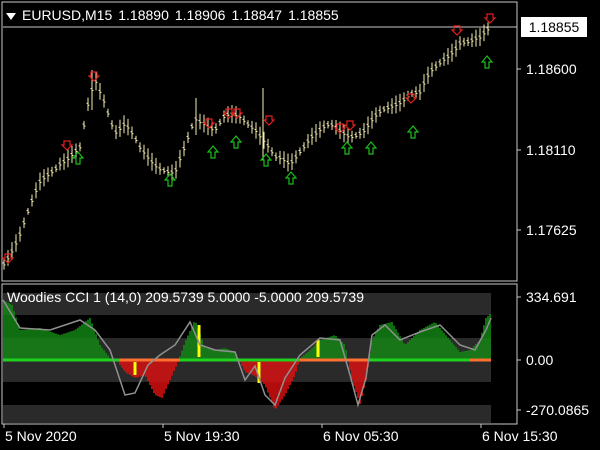 This screenshot has height=450, width=600. What do you see at coordinates (247, 414) in the screenshot?
I see `cci-band-lower` at bounding box center [247, 414].